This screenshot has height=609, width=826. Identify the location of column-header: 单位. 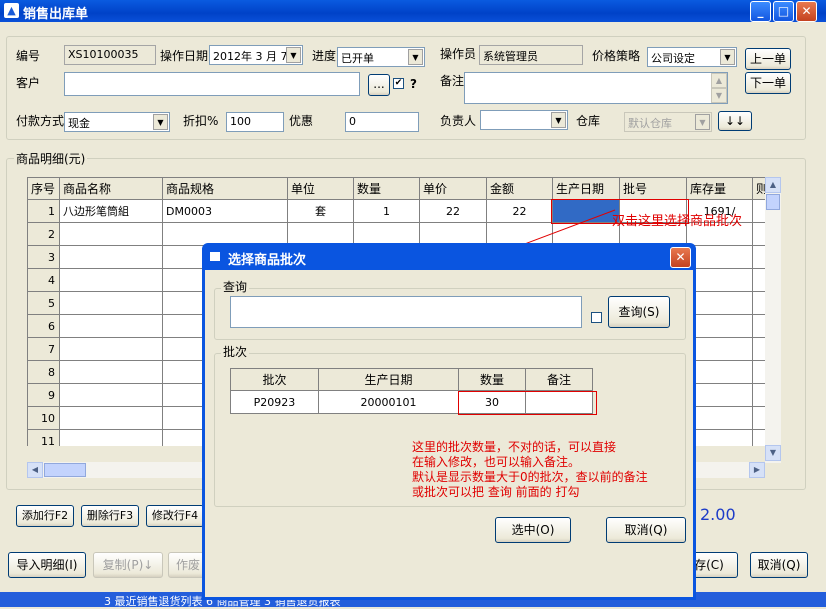
(320, 188).